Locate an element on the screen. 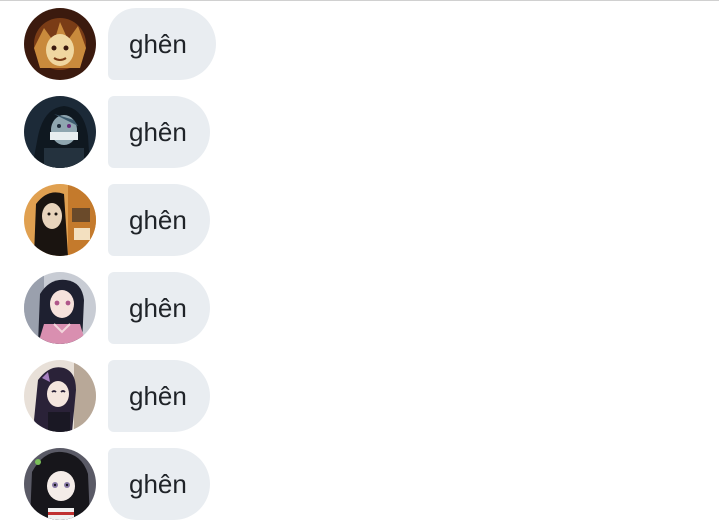 The width and height of the screenshot is (719, 524). anime-avatar-obanai-icon is located at coordinates (60, 132).